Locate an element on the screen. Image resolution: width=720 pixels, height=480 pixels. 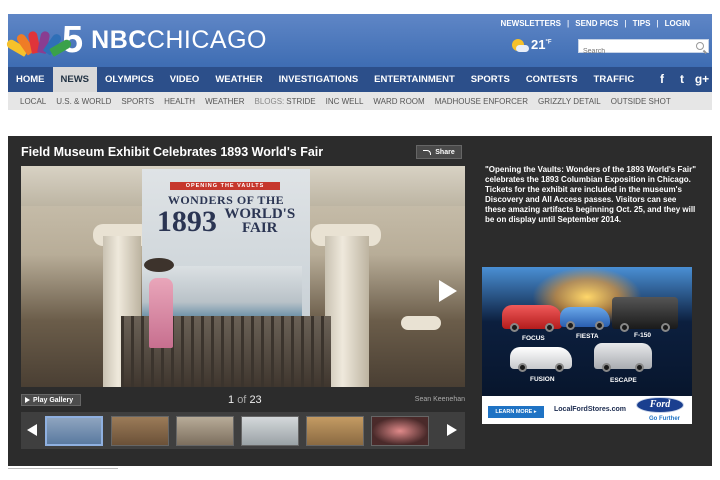
send-pics-link: SEND PICS is located at coordinates (596, 23).